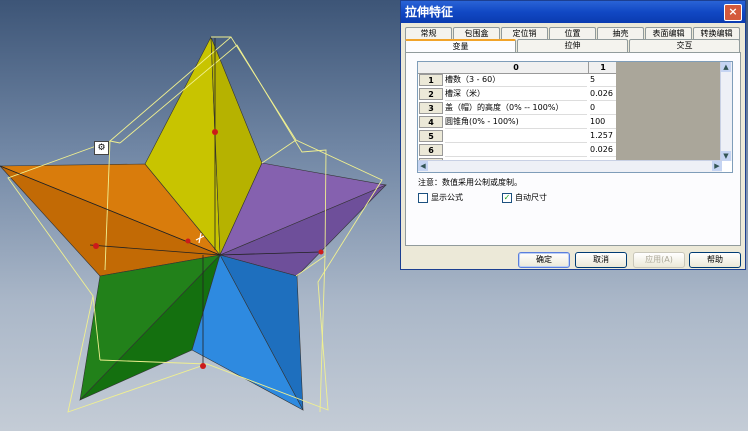  I want to click on scroll-down-icon: ▼, so click(726, 156).